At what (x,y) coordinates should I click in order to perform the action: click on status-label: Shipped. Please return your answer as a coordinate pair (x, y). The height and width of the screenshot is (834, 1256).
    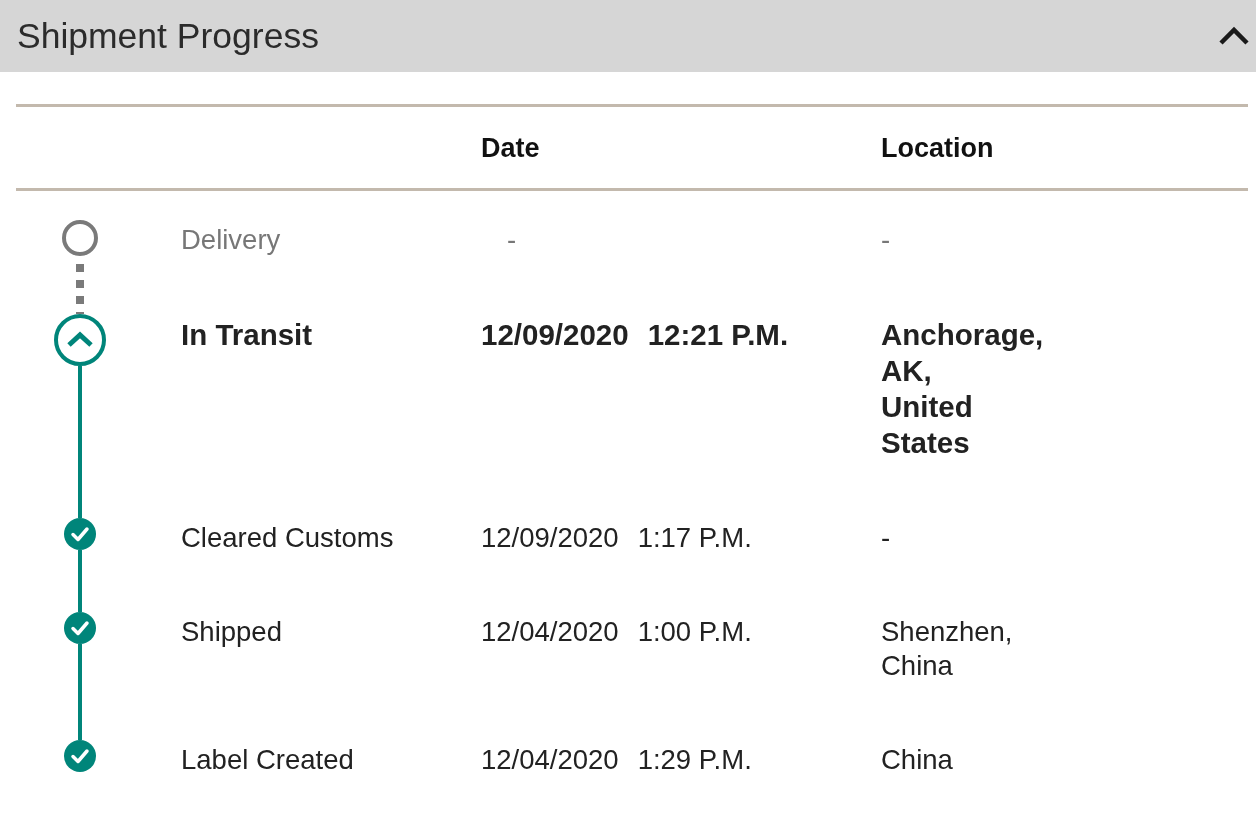
    Looking at the image, I should click on (231, 632).